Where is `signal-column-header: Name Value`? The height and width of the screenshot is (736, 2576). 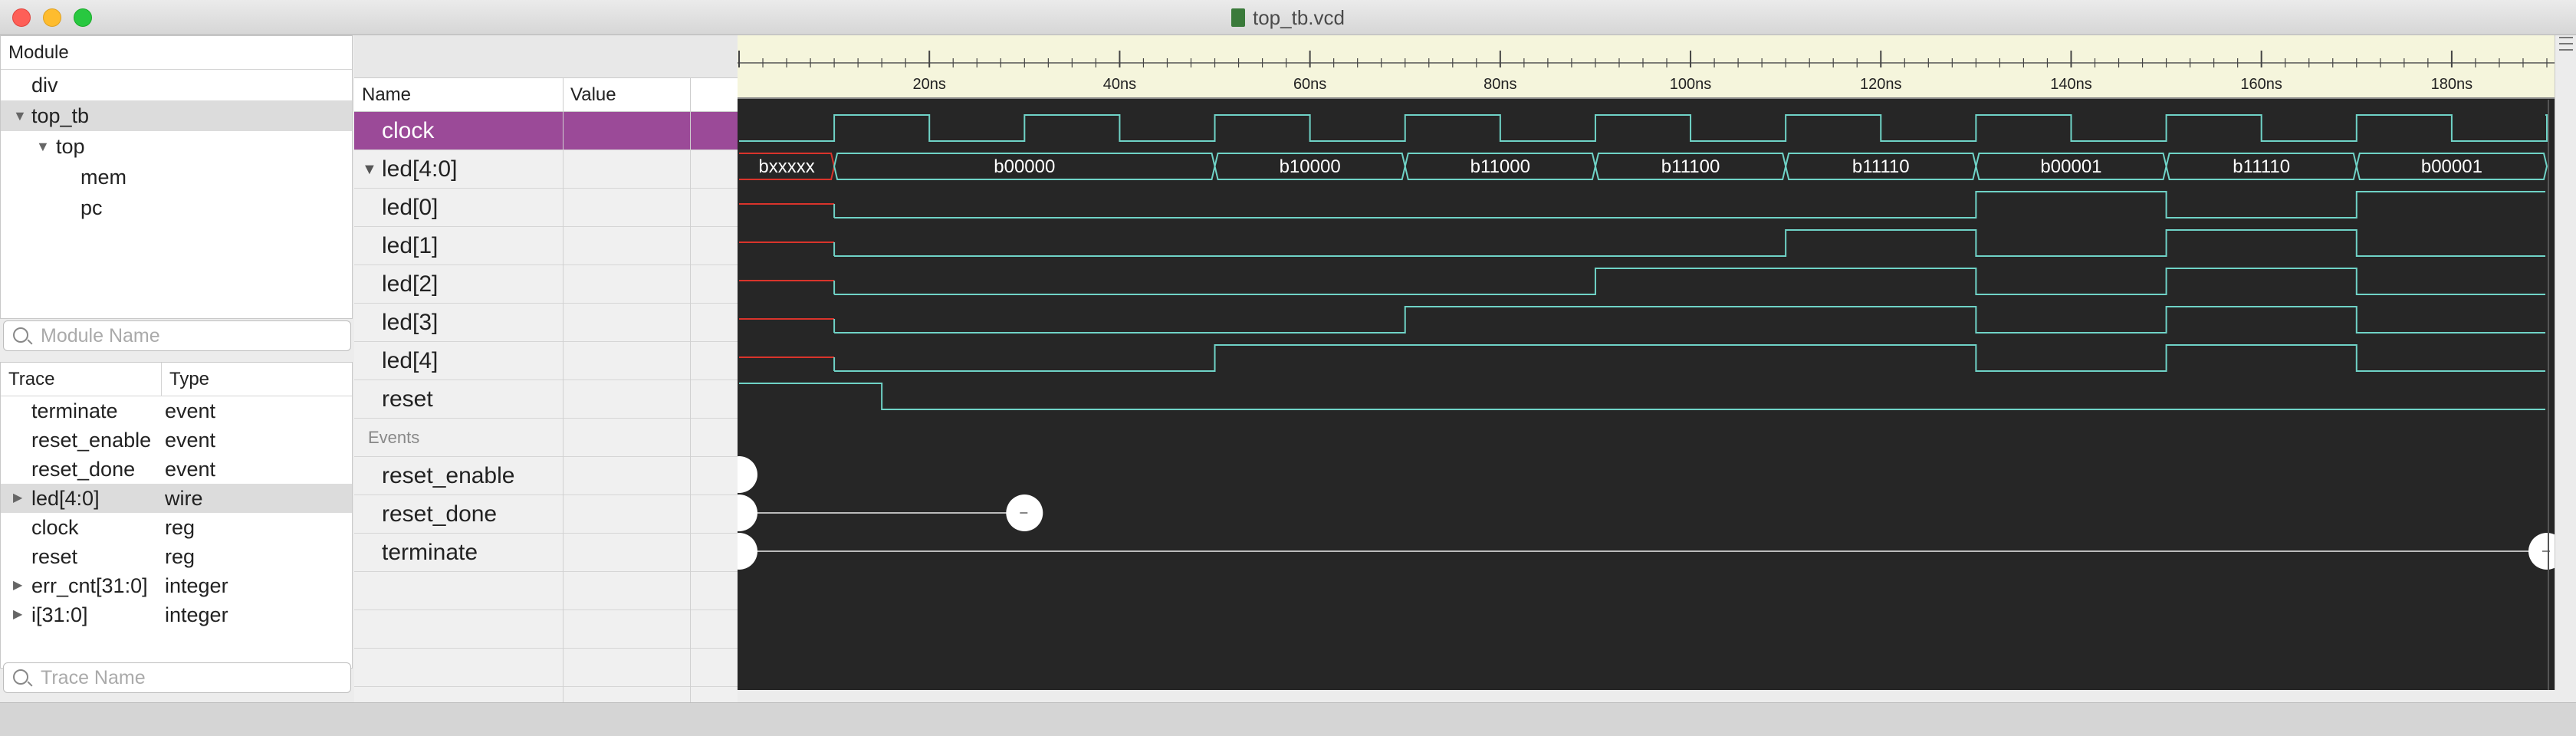 signal-column-header: Name Value is located at coordinates (546, 95).